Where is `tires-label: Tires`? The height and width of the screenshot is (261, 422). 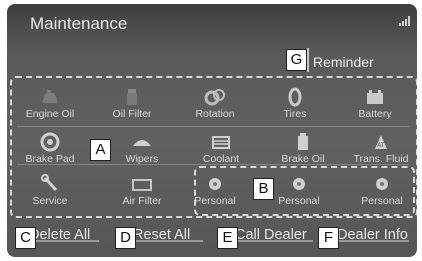 tires-label: Tires is located at coordinates (295, 114).